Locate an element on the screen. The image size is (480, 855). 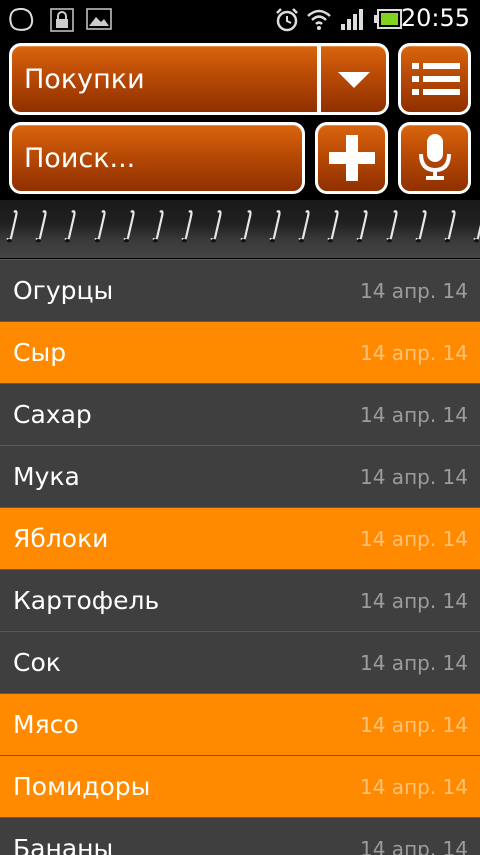
selector-divider is located at coordinates (319, 79).